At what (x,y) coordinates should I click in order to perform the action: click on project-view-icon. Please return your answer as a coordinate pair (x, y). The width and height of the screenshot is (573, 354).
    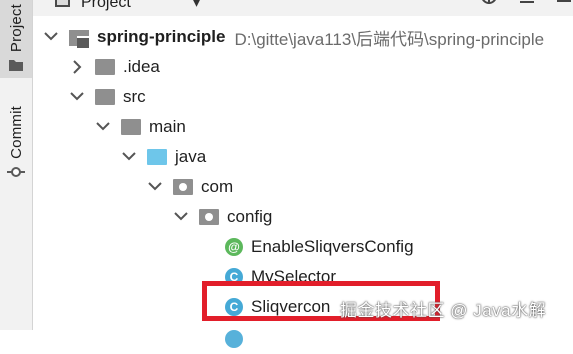
    Looking at the image, I should click on (62, 3).